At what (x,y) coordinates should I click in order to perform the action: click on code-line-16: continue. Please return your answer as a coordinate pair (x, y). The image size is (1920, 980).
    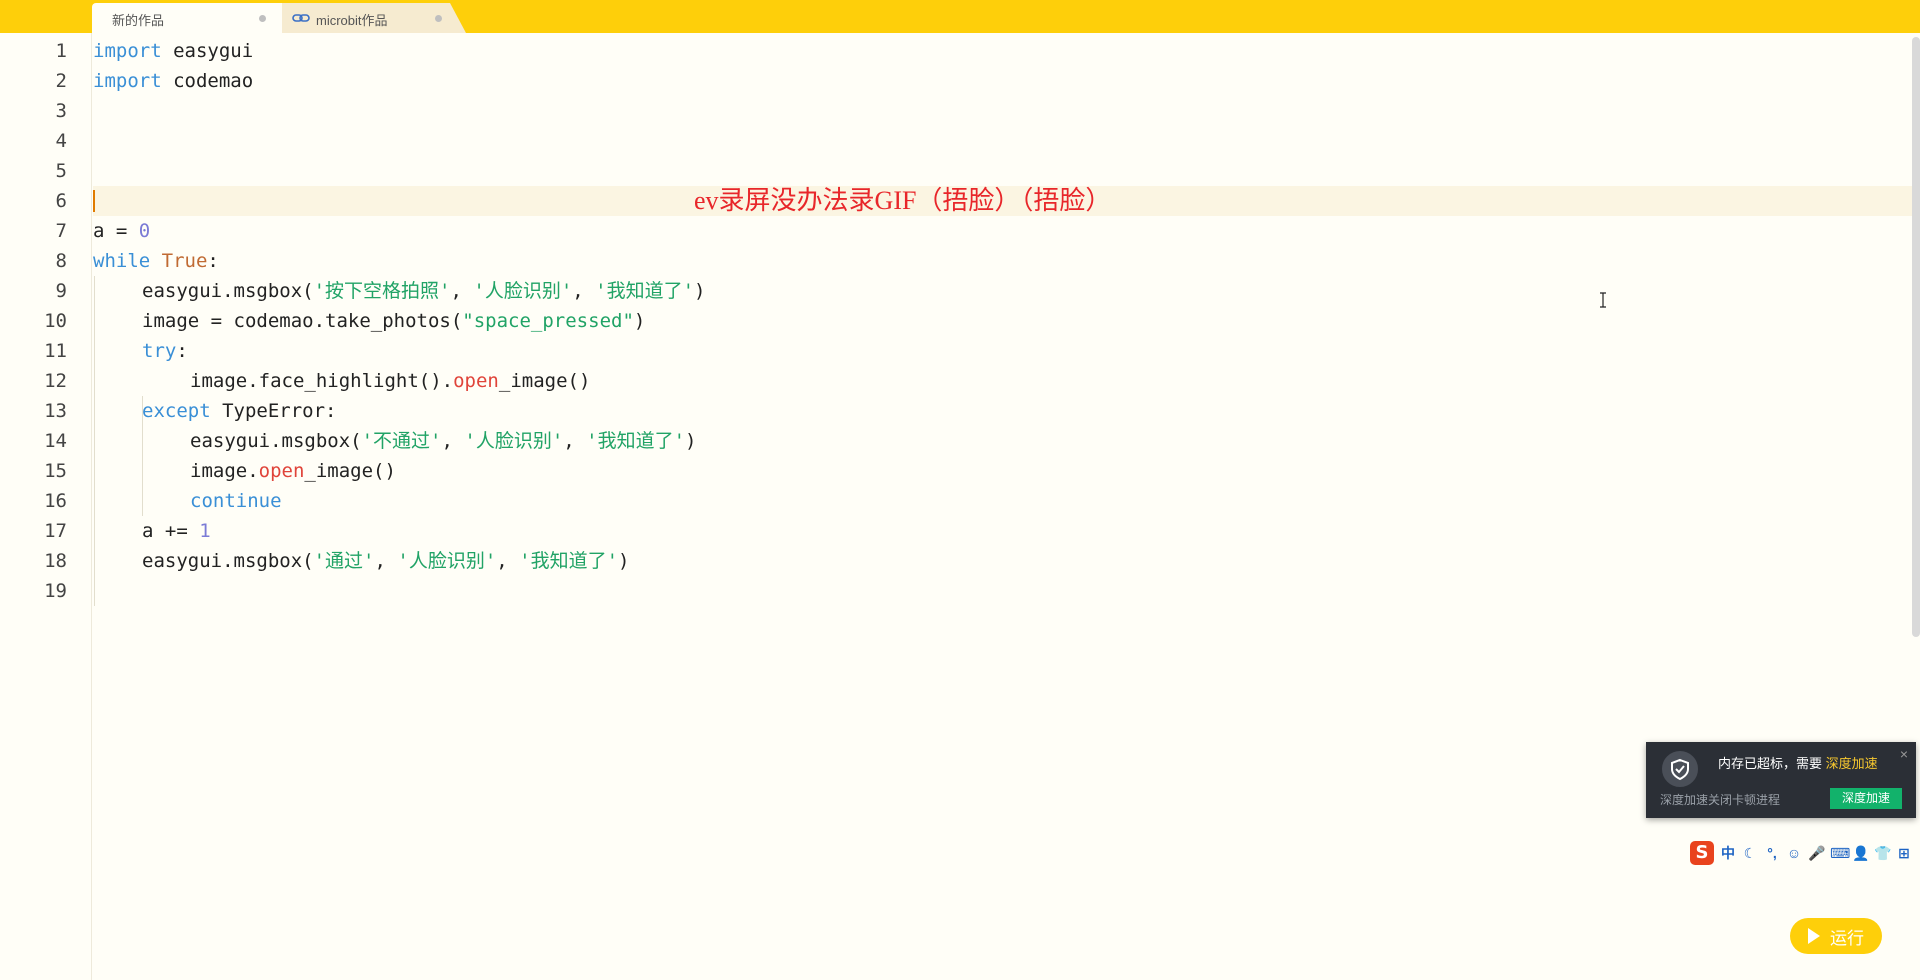
    Looking at the image, I should click on (236, 501).